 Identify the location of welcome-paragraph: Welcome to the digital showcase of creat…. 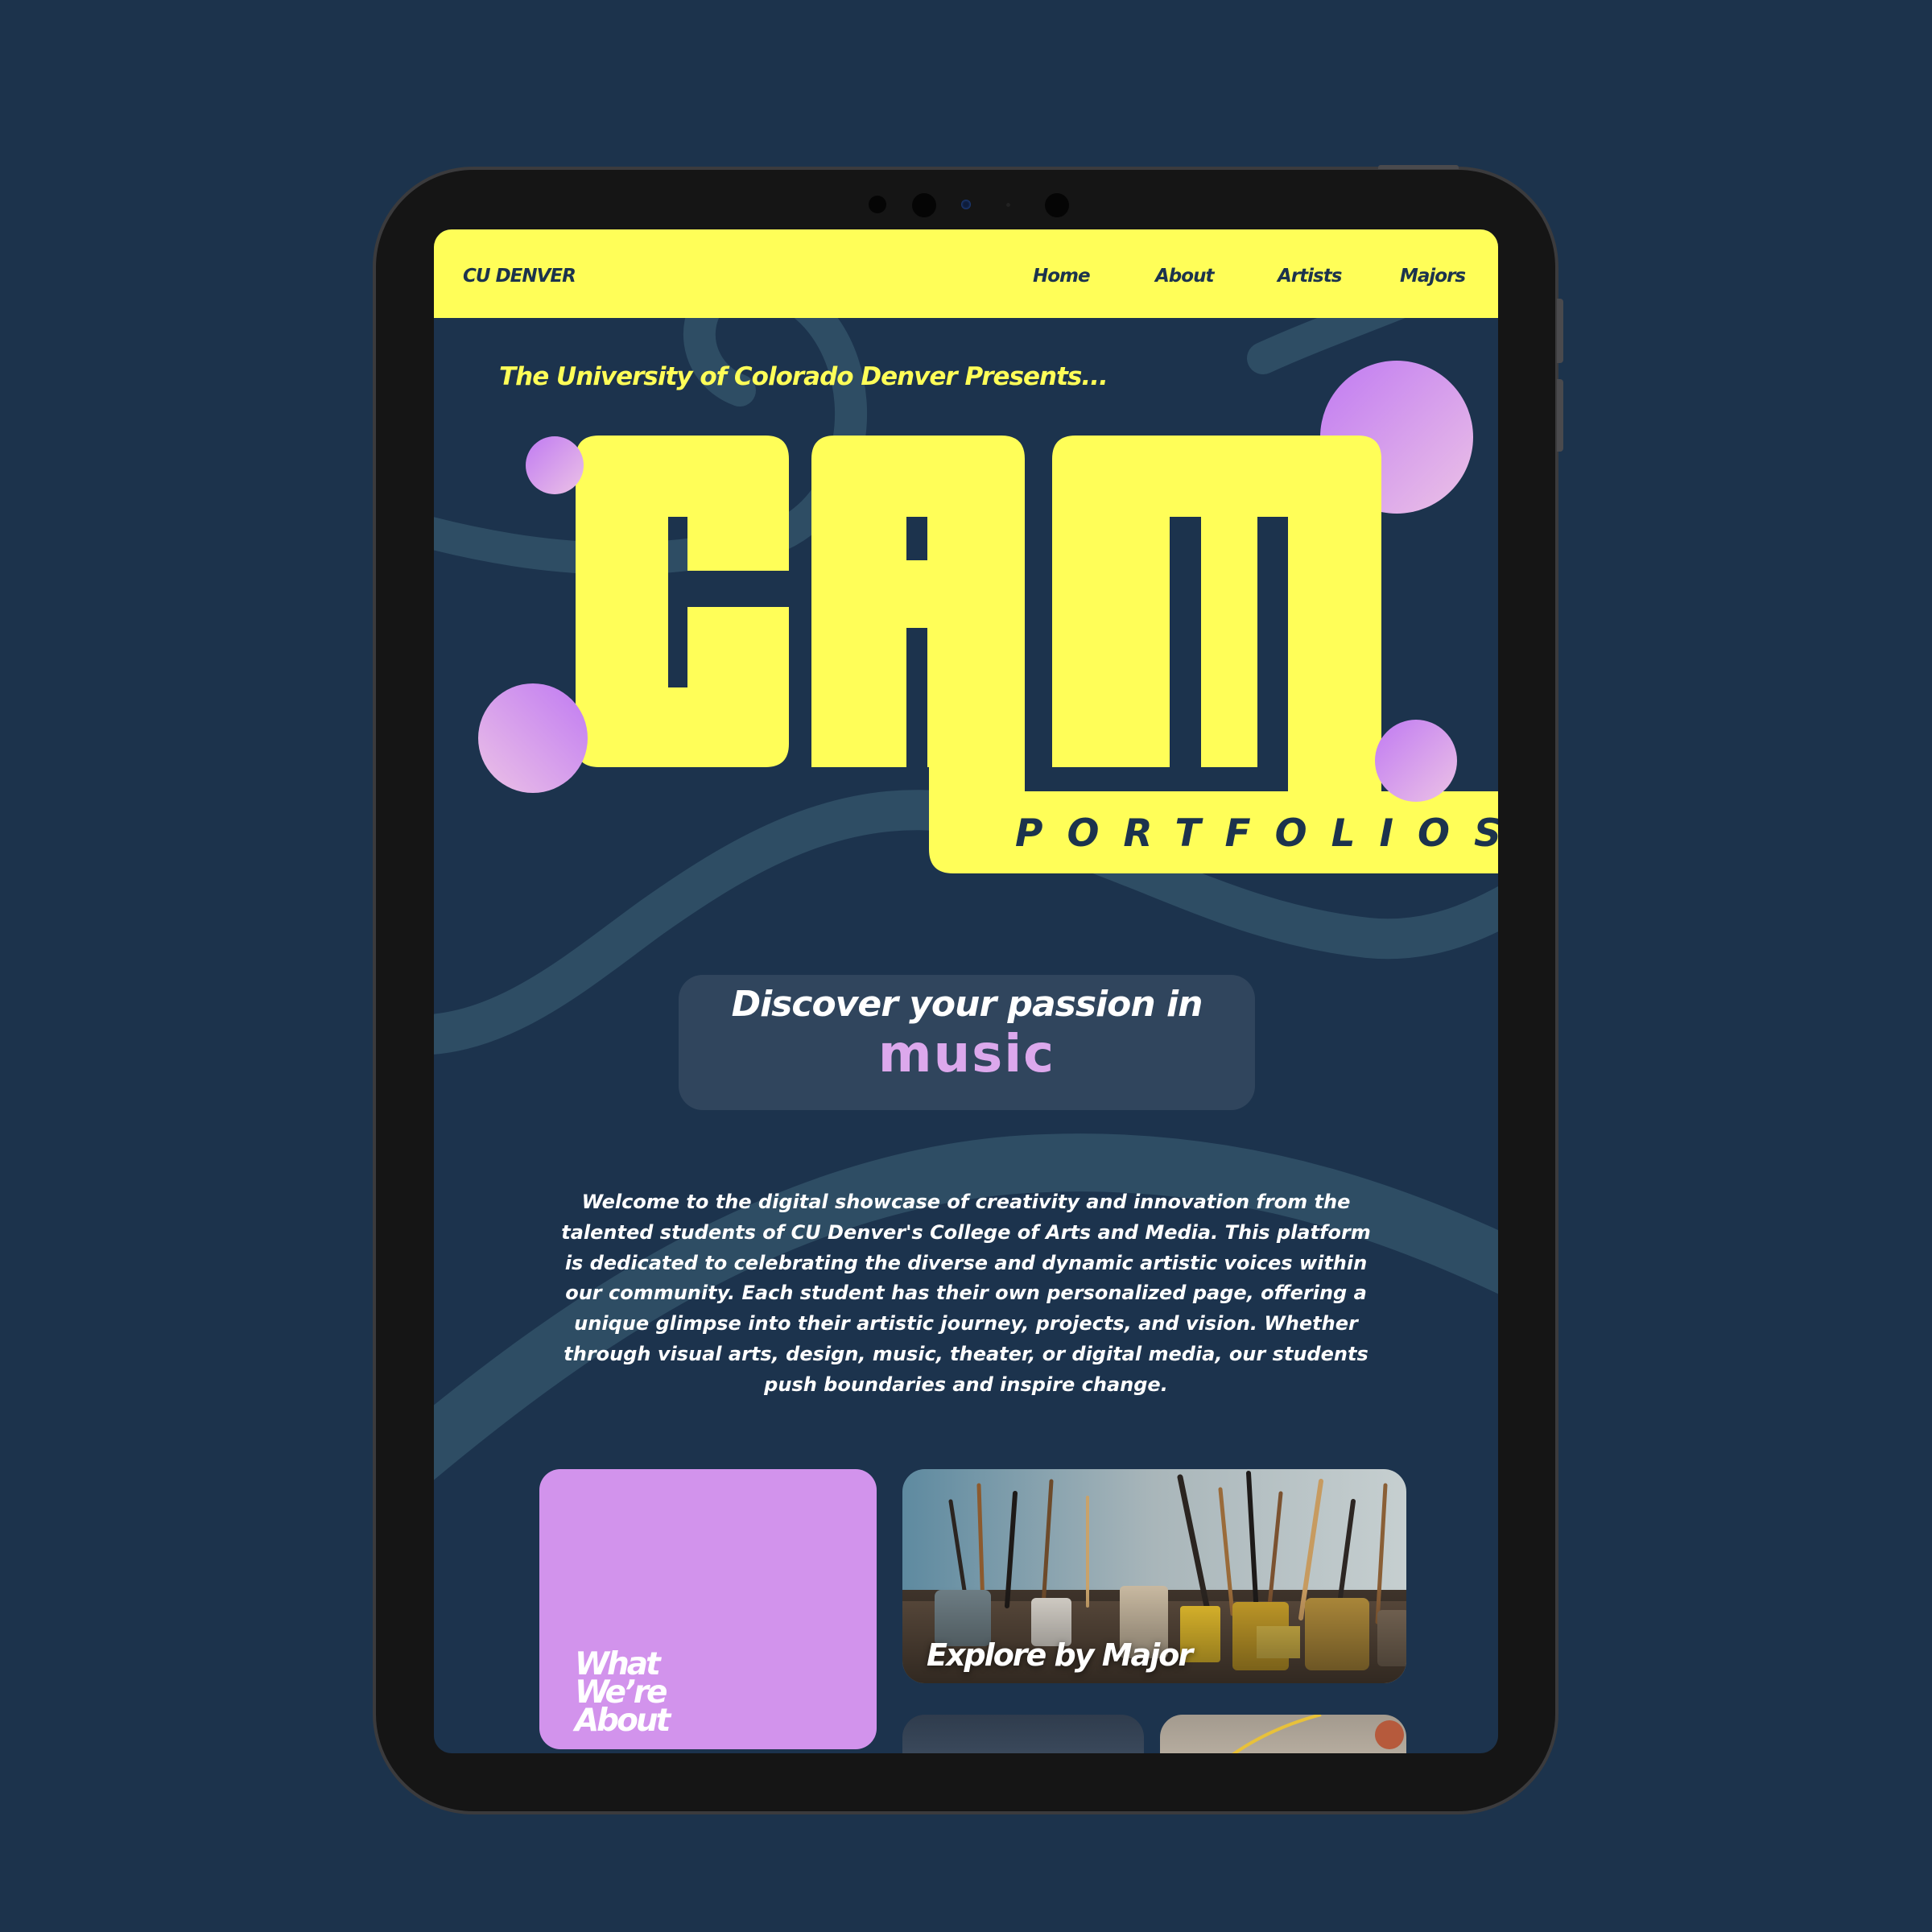
(966, 1293).